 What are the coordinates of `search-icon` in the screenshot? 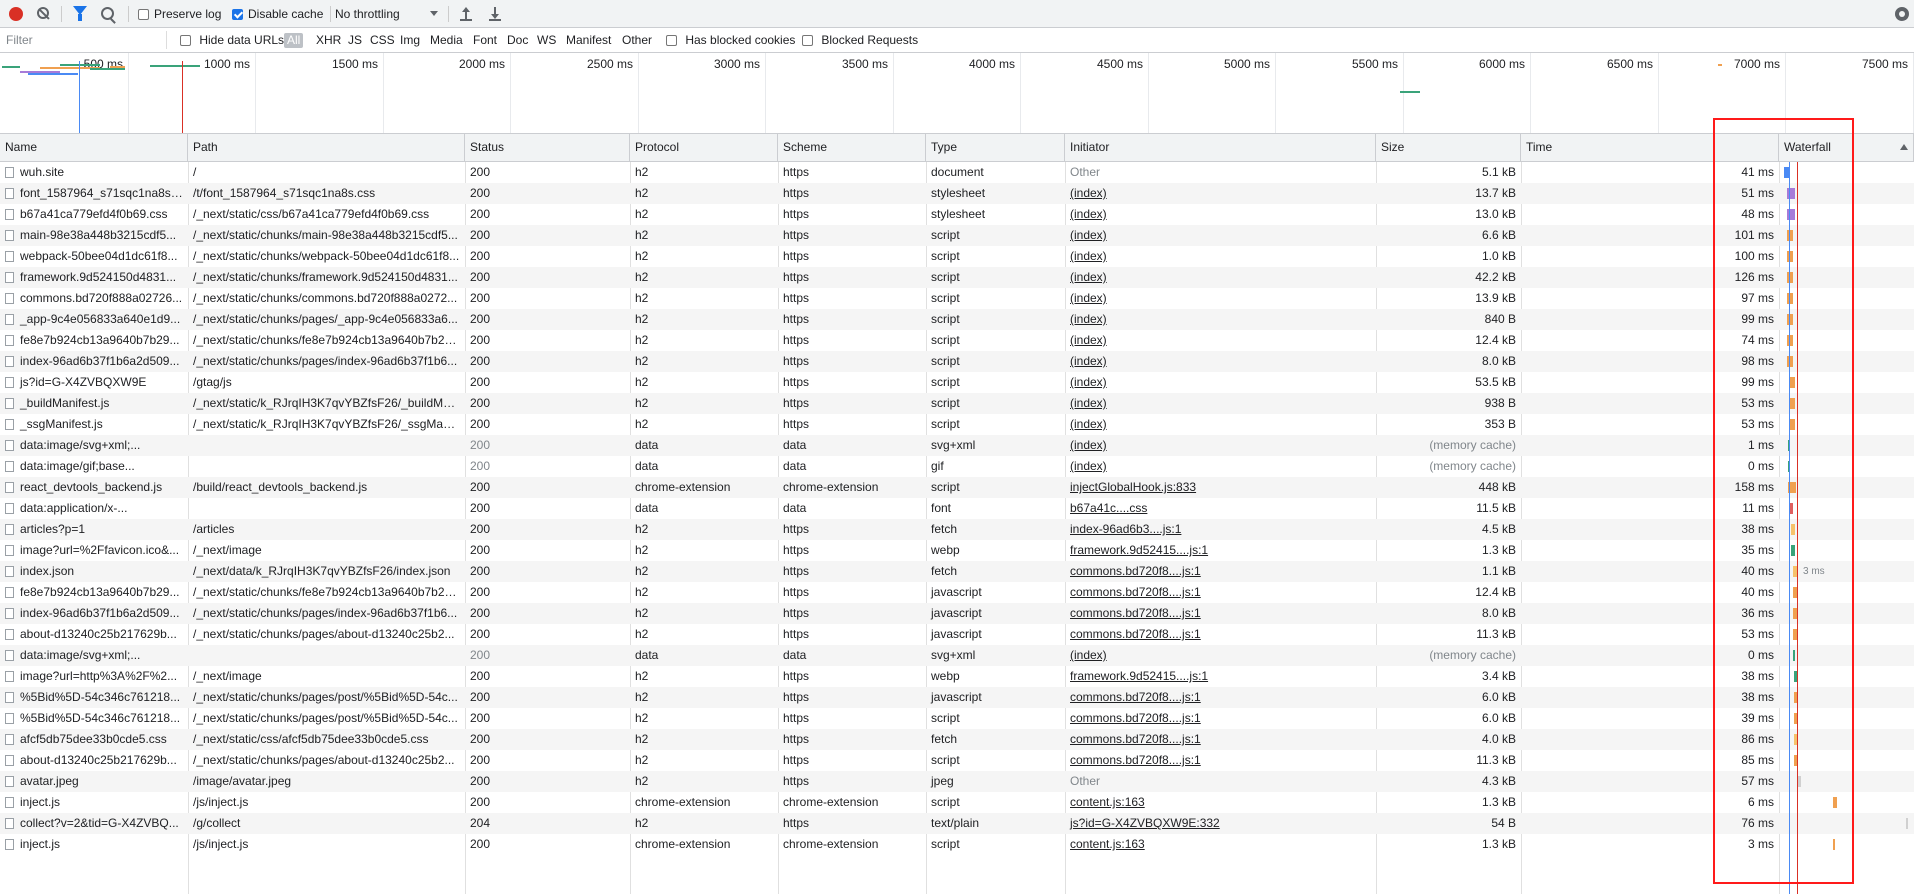 It's located at (107, 13).